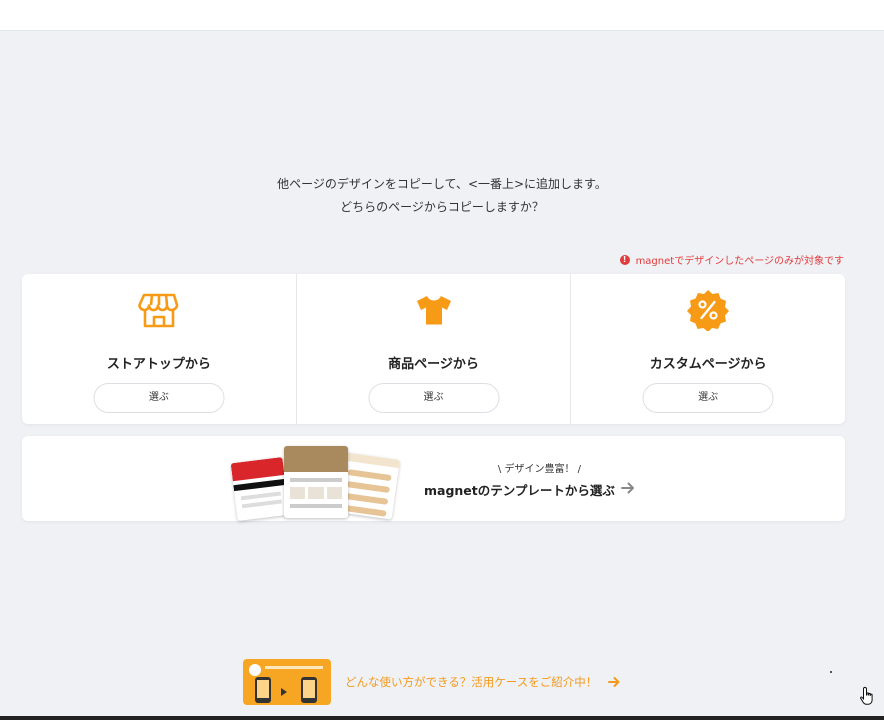 The width and height of the screenshot is (884, 720). I want to click on bottom-edge, so click(442, 718).